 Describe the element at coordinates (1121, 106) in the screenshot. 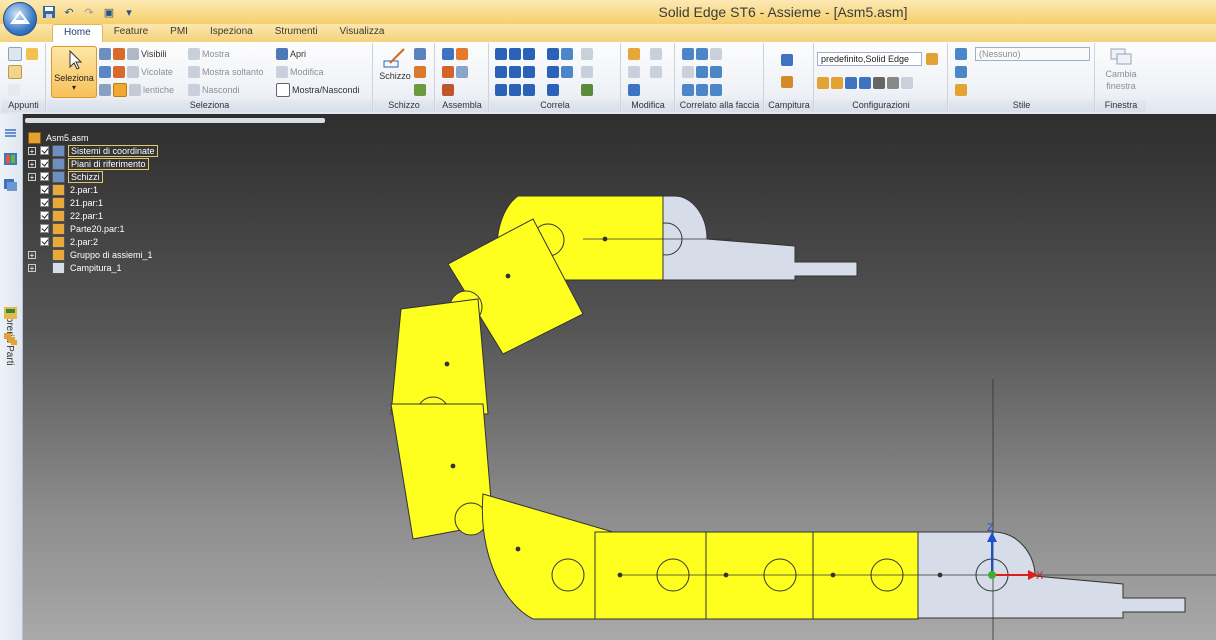

I see `group-label-finestra: Finestra` at that location.